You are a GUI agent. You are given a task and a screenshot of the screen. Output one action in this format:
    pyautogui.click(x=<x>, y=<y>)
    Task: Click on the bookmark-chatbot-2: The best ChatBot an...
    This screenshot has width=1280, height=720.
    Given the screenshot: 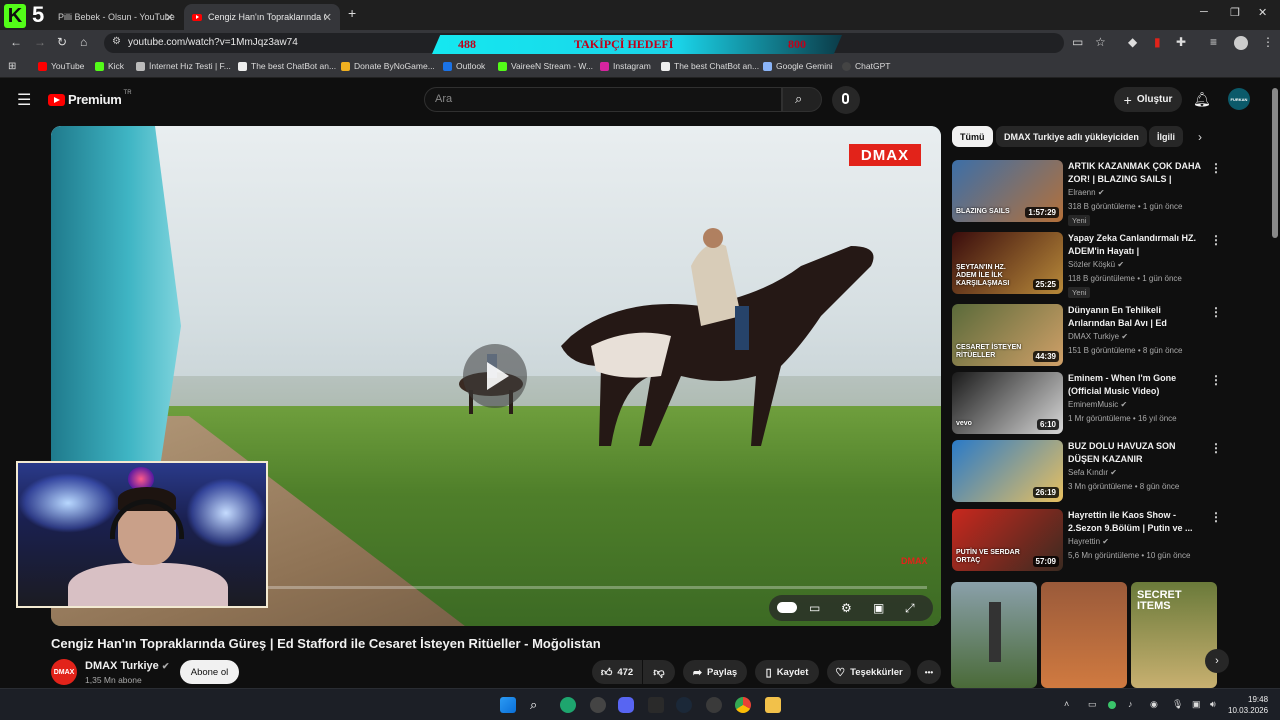 What is the action you would take?
    pyautogui.click(x=710, y=66)
    